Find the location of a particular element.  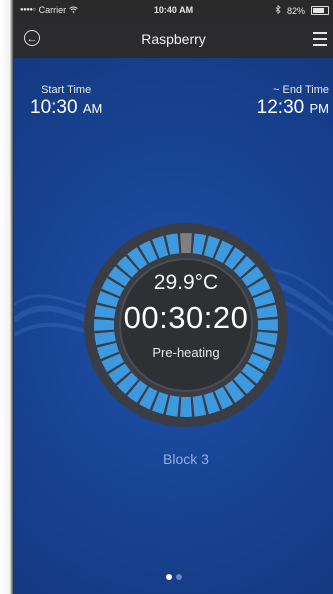

bluetooth-icon is located at coordinates (278, 10).